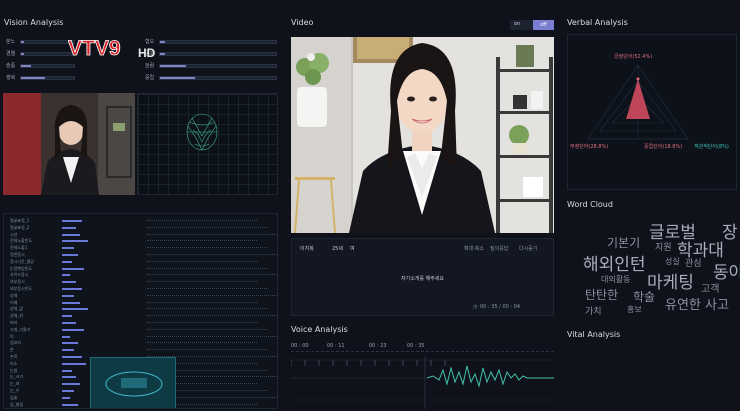 This screenshot has height=411, width=740. I want to click on feature-label: 상체_앞, so click(17, 309).